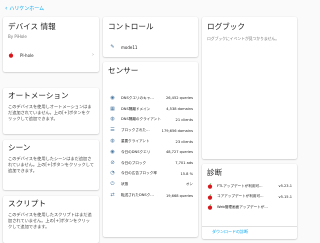 Image resolution: width=320 pixels, height=243 pixels. I want to click on sensor-name: 重要クライアント, so click(135, 141).